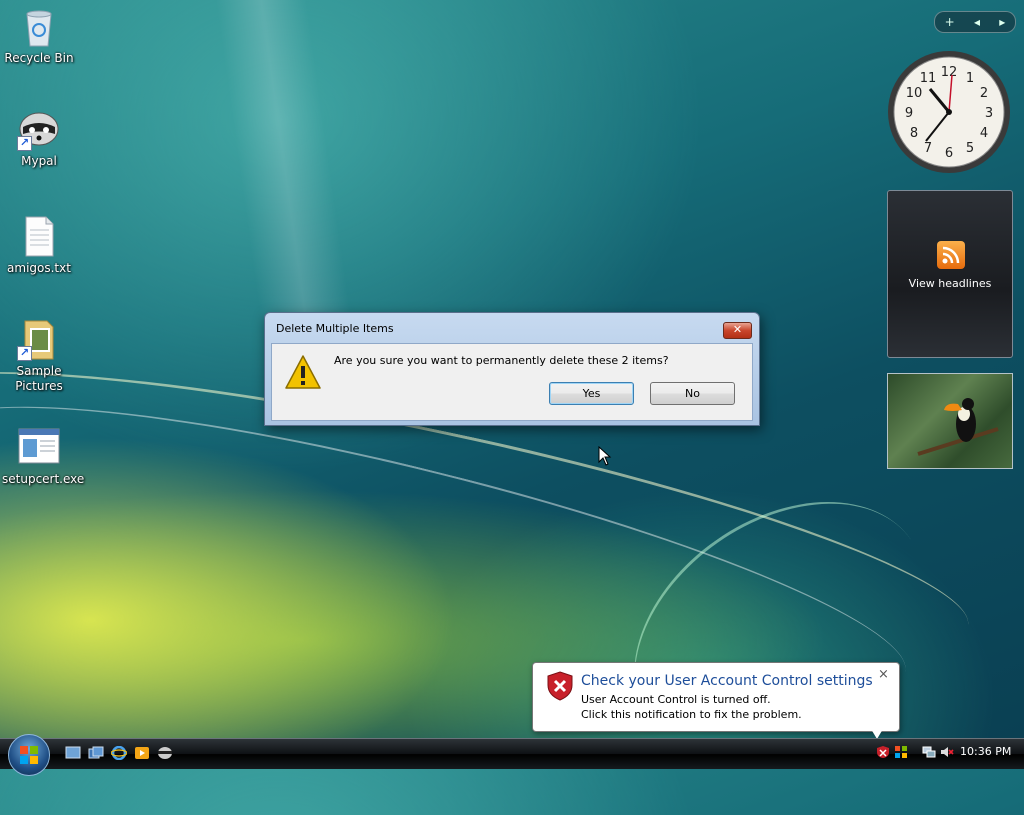 The width and height of the screenshot is (1024, 815). Describe the element at coordinates (73, 753) in the screenshot. I see `show-desktop-icon` at that location.